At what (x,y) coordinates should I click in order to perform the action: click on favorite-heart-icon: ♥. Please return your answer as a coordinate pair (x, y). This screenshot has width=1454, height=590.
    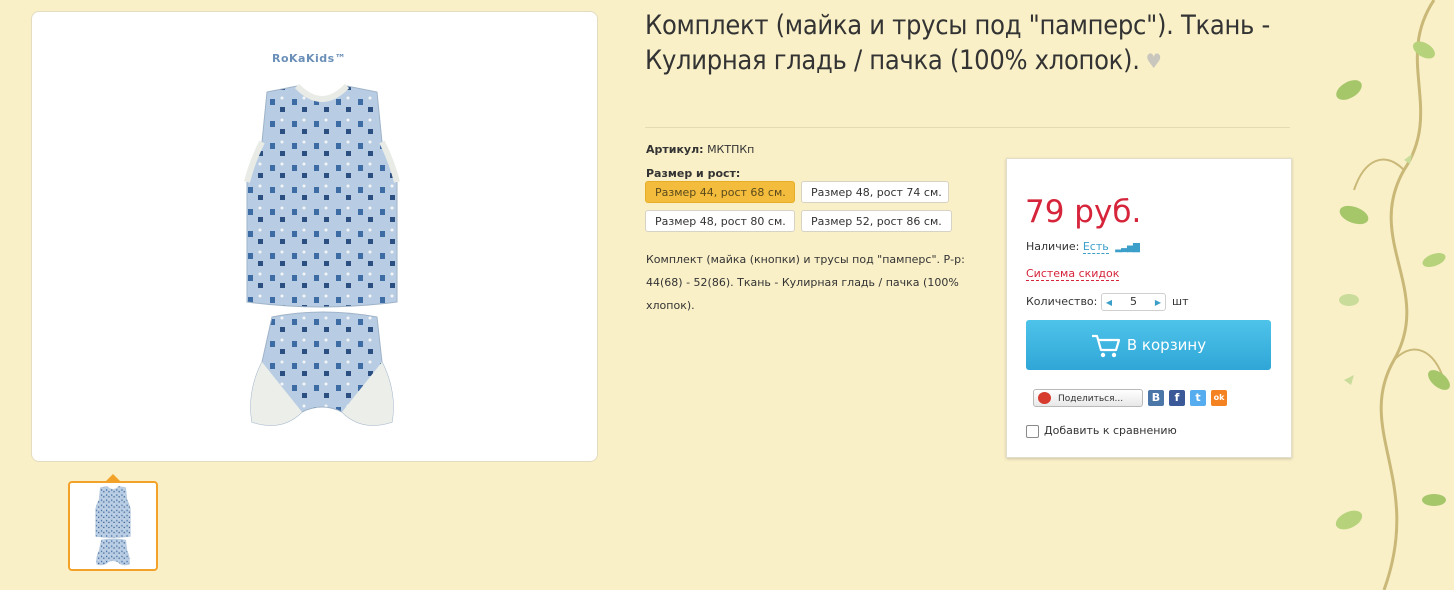
    Looking at the image, I should click on (1154, 61).